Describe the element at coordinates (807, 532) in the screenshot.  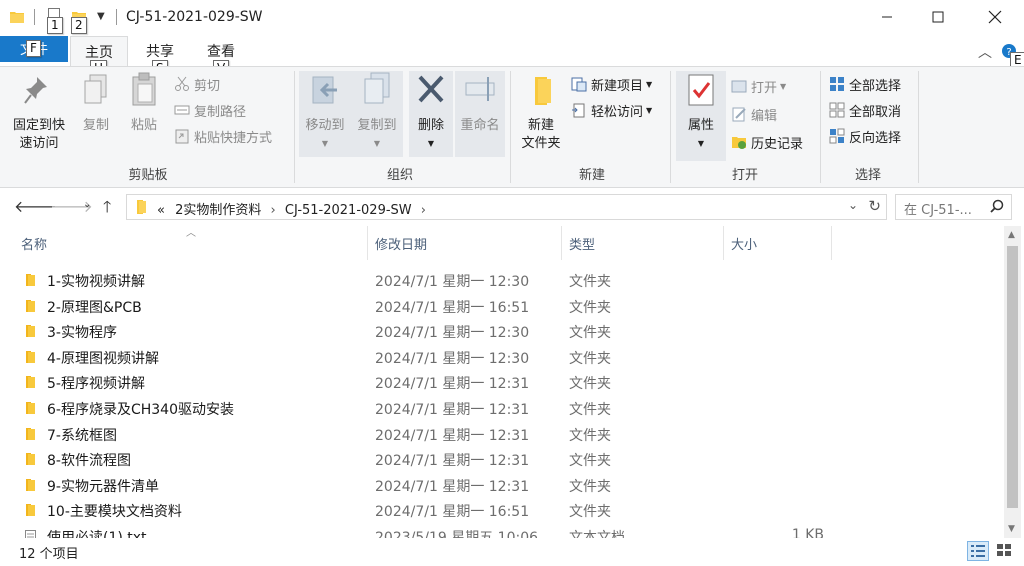
I see `file-size: 1 KB` at that location.